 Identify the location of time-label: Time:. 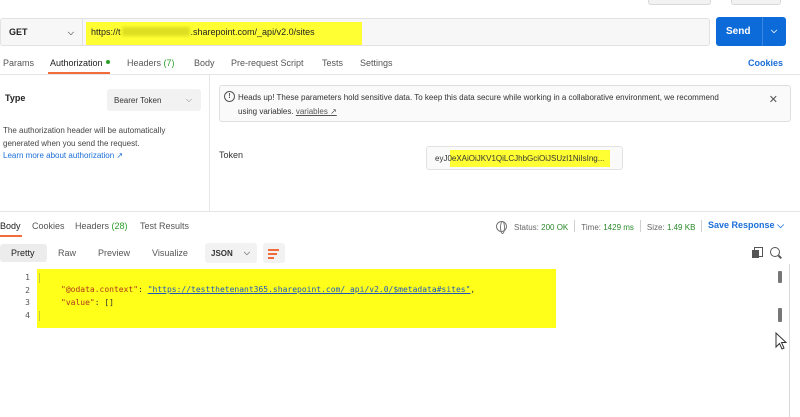
(591, 227).